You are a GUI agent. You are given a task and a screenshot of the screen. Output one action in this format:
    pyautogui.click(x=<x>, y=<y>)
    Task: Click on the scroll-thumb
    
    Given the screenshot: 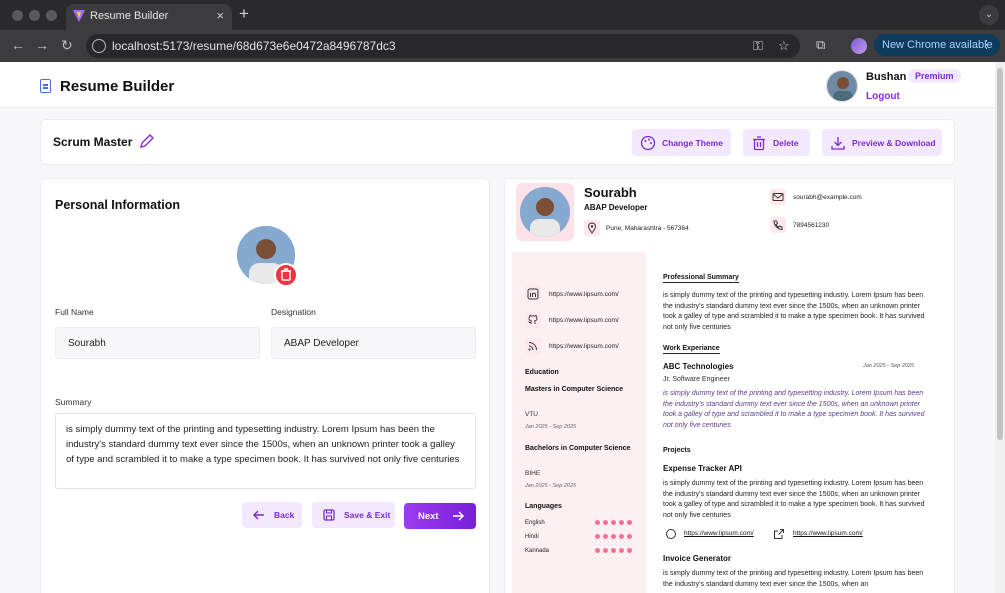 What is the action you would take?
    pyautogui.click(x=1000, y=254)
    